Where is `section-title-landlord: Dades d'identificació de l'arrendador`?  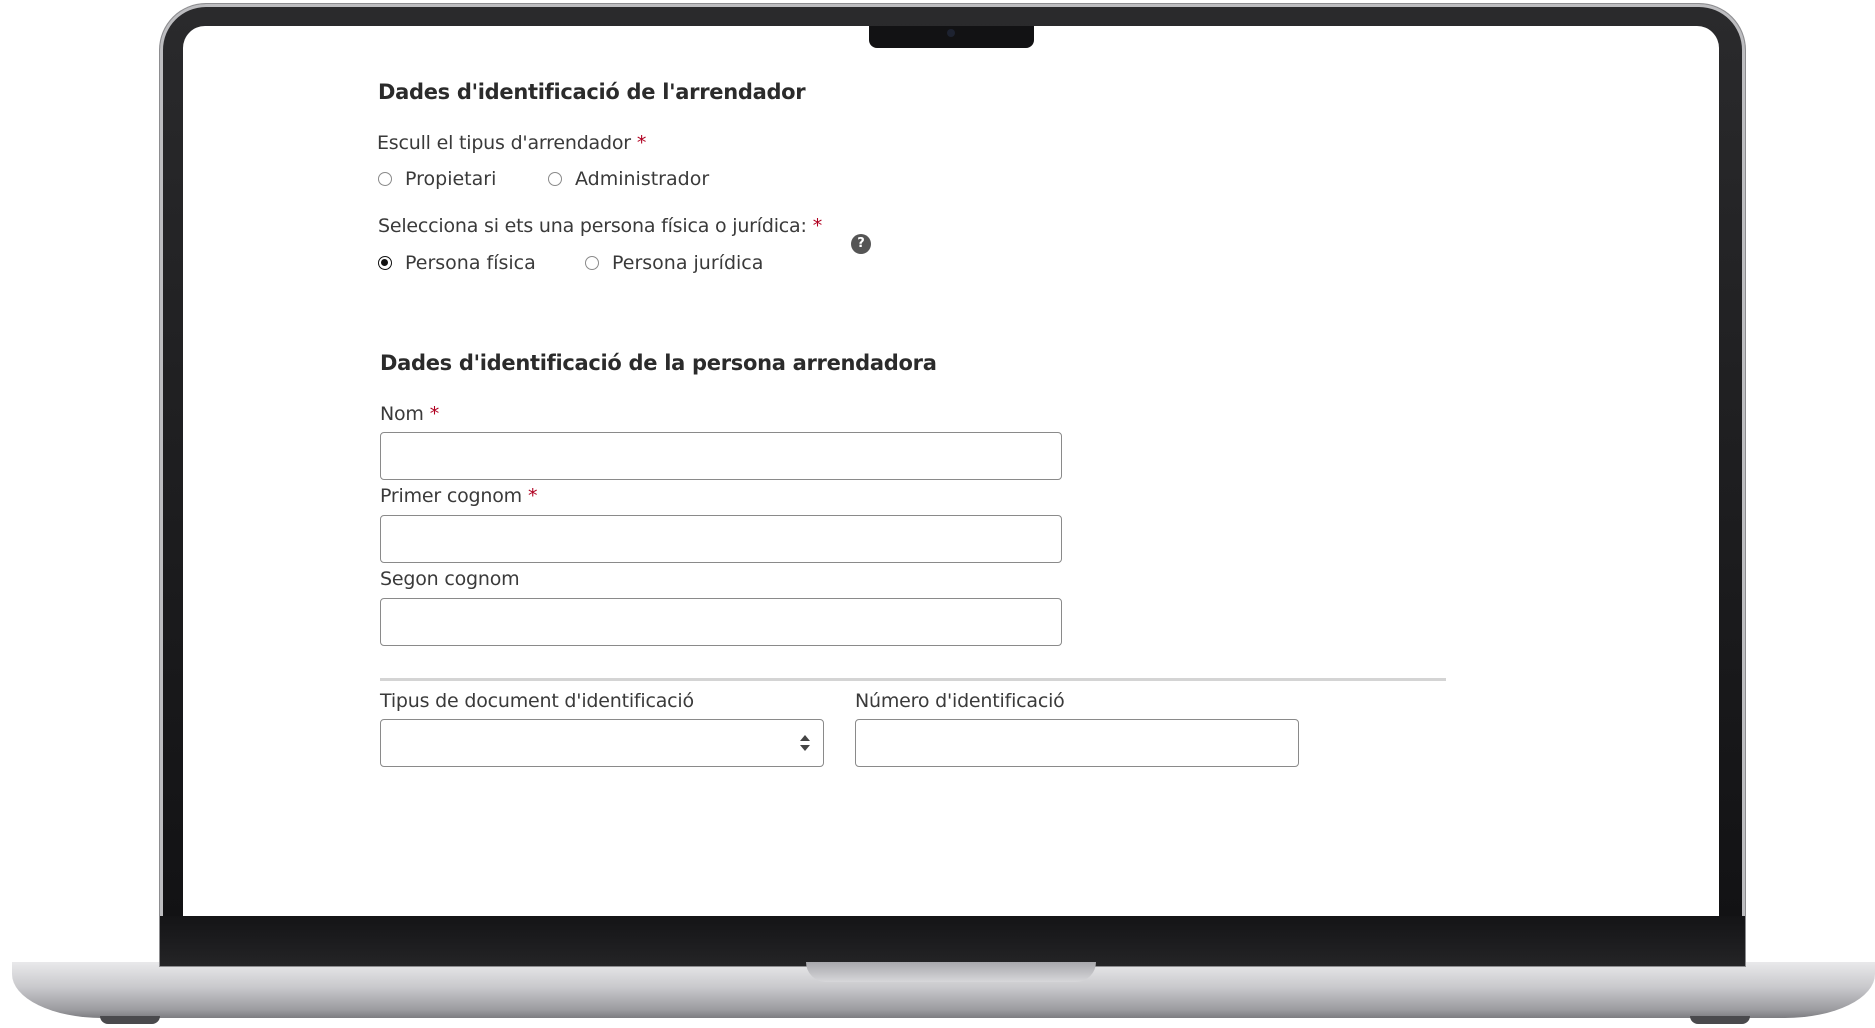 section-title-landlord: Dades d'identificació de l'arrendador is located at coordinates (592, 92).